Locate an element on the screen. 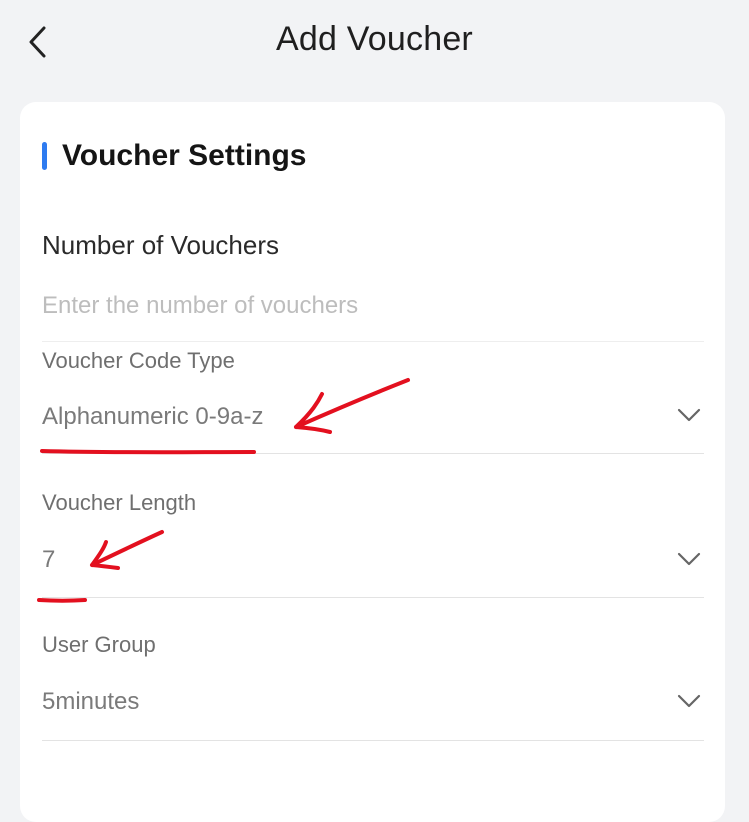 This screenshot has width=749, height=822. voucher-length-field: Voucher Length 7 is located at coordinates (373, 544).